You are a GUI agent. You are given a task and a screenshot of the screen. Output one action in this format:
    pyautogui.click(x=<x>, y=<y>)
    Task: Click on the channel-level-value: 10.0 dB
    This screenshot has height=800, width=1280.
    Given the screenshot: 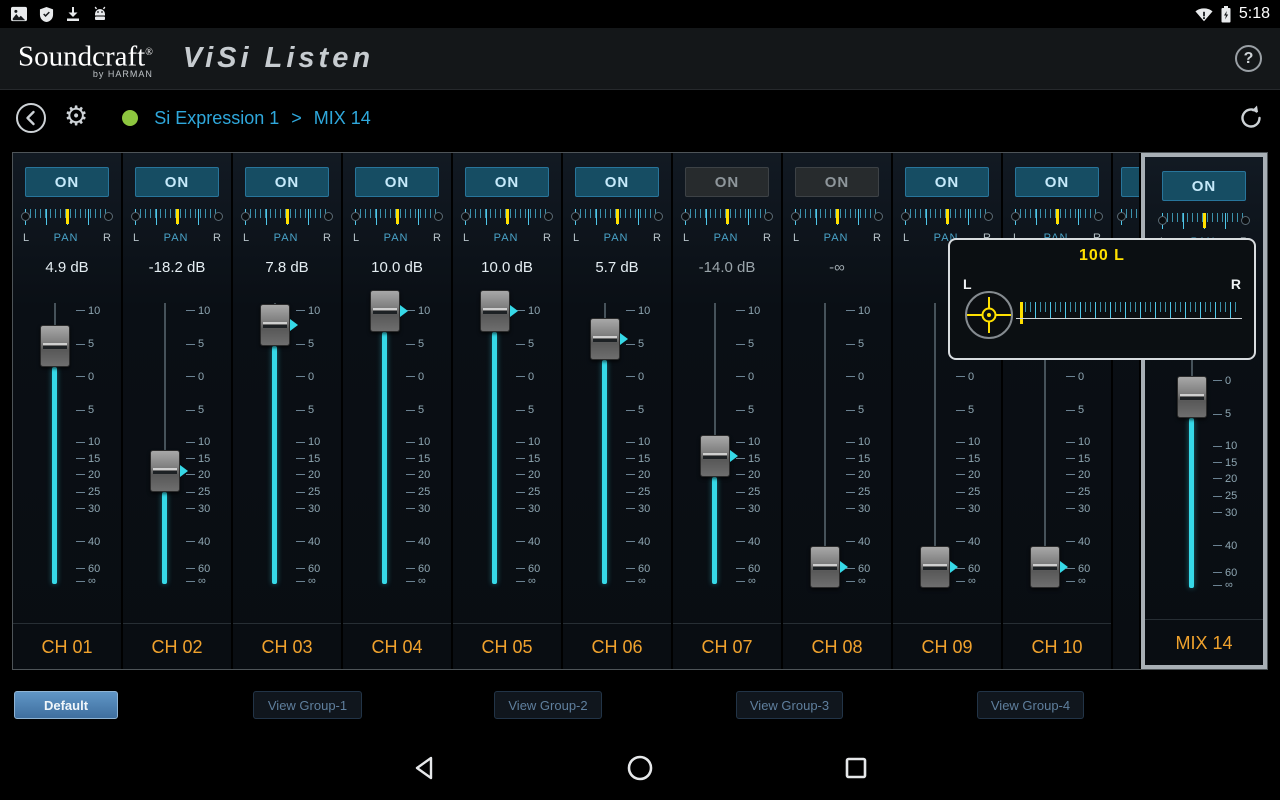 What is the action you would take?
    pyautogui.click(x=507, y=267)
    